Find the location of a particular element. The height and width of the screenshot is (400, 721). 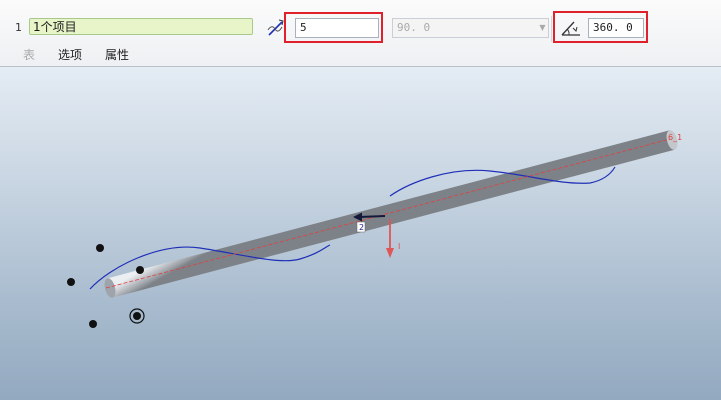

arrow-label: I is located at coordinates (399, 246).